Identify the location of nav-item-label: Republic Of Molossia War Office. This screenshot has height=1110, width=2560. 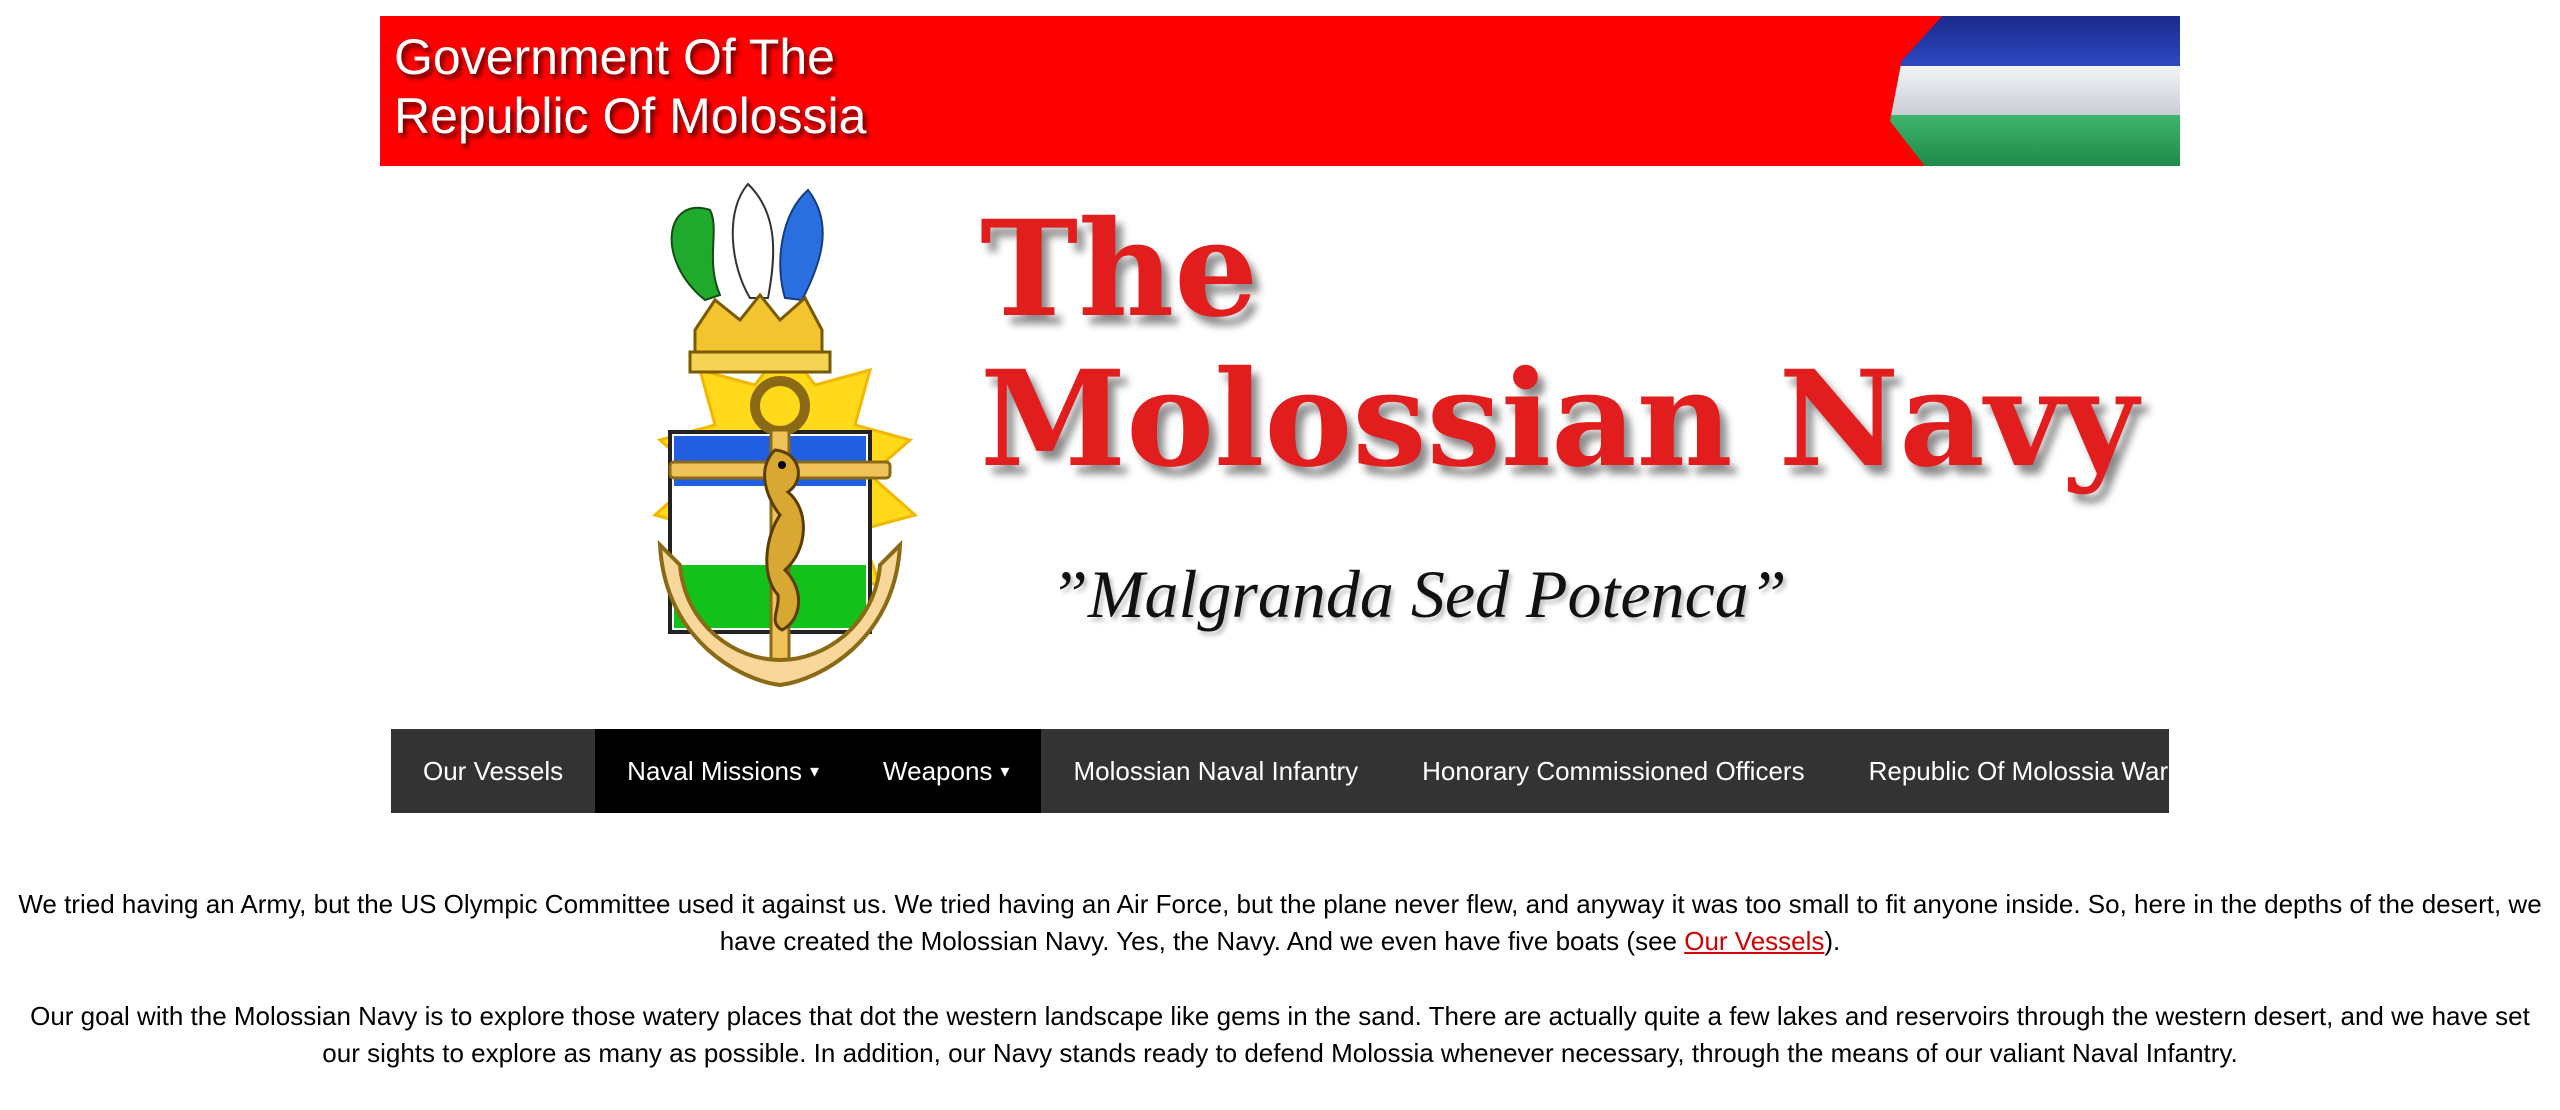
(2055, 770).